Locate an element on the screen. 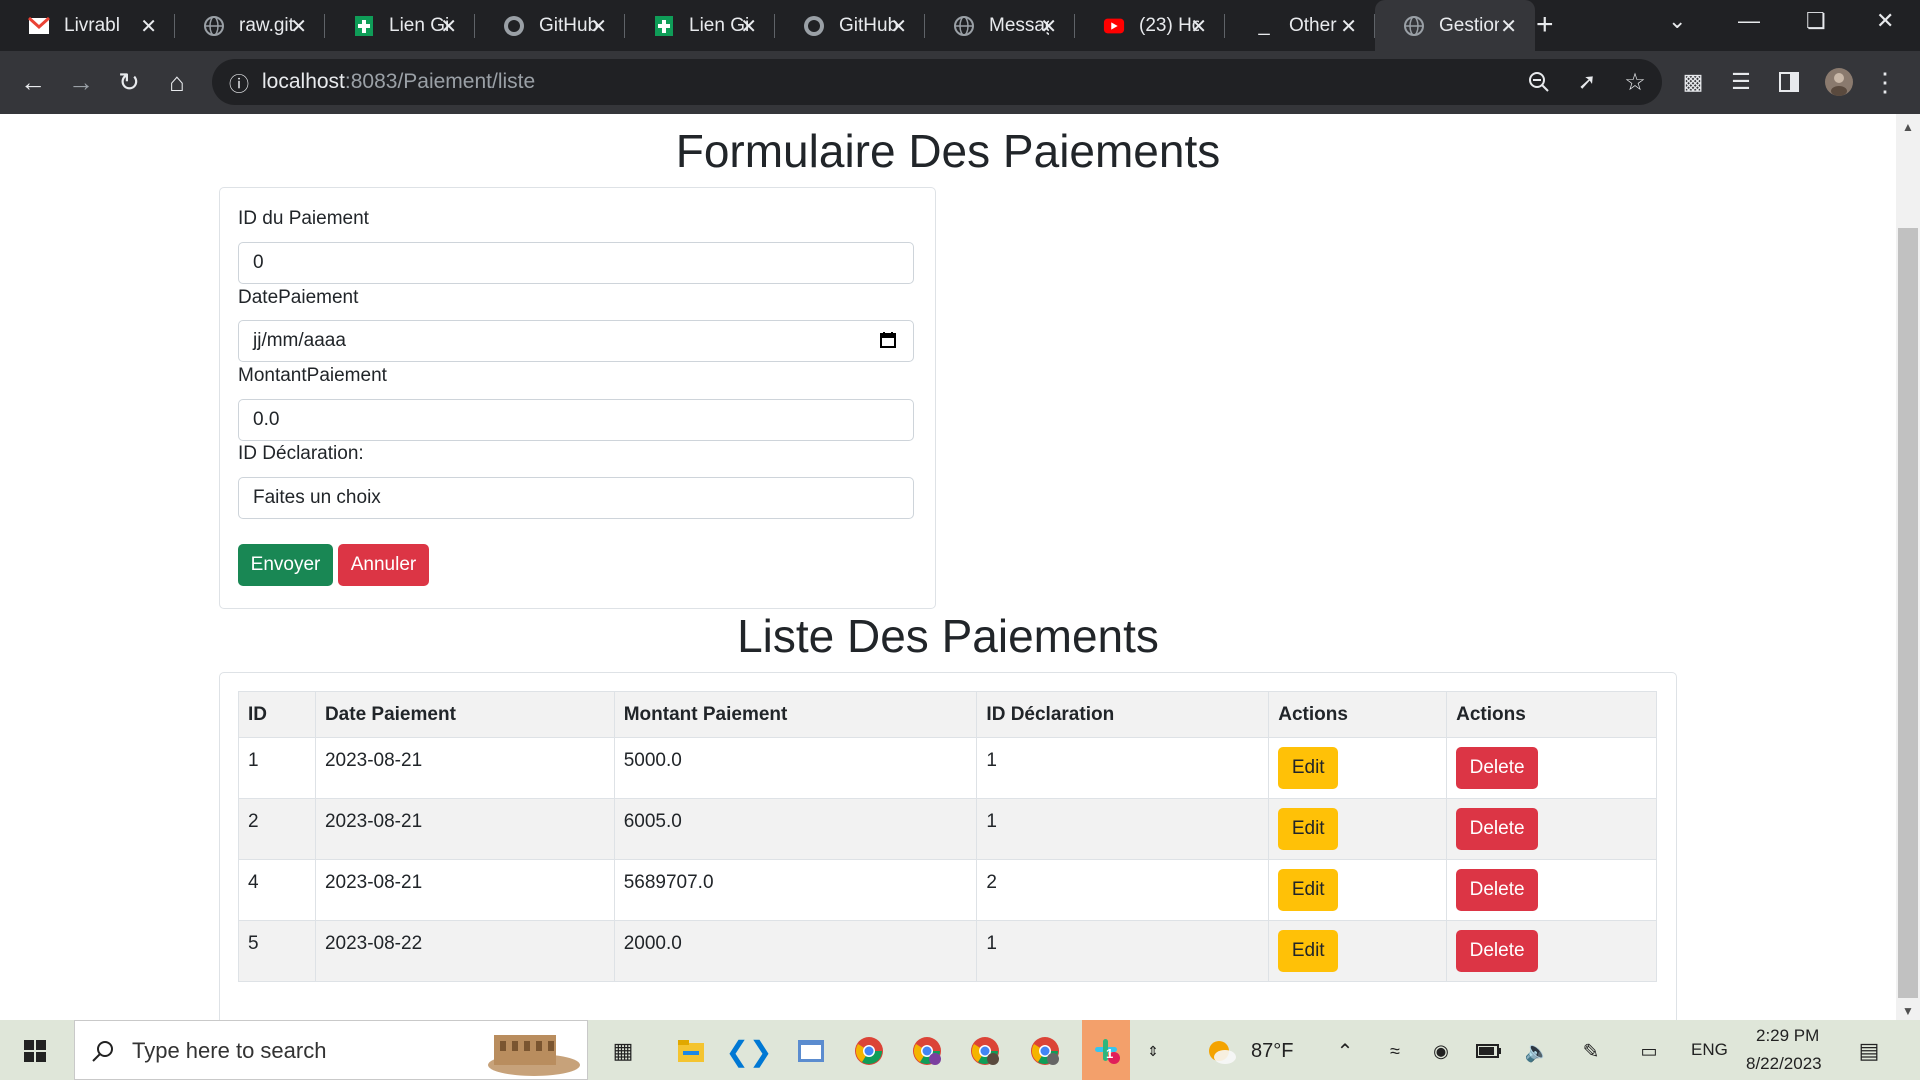 This screenshot has width=1920, height=1080. chrome-icon is located at coordinates (869, 1051).